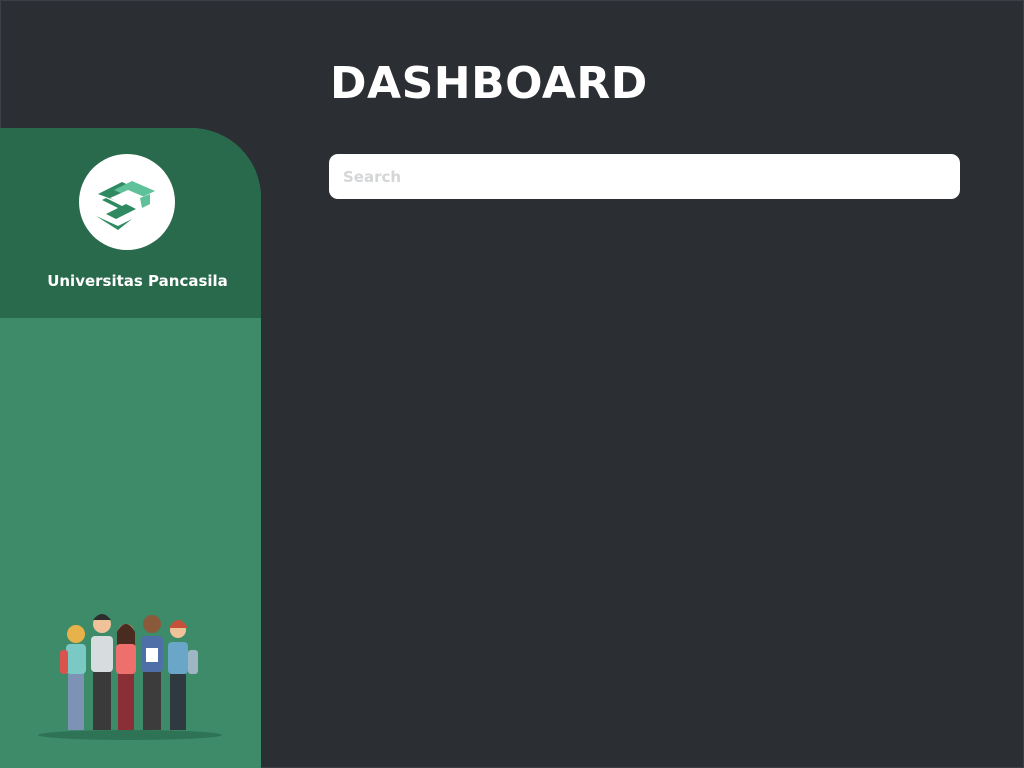 The image size is (1024, 768). Describe the element at coordinates (644, 176) in the screenshot. I see `search-input` at that location.